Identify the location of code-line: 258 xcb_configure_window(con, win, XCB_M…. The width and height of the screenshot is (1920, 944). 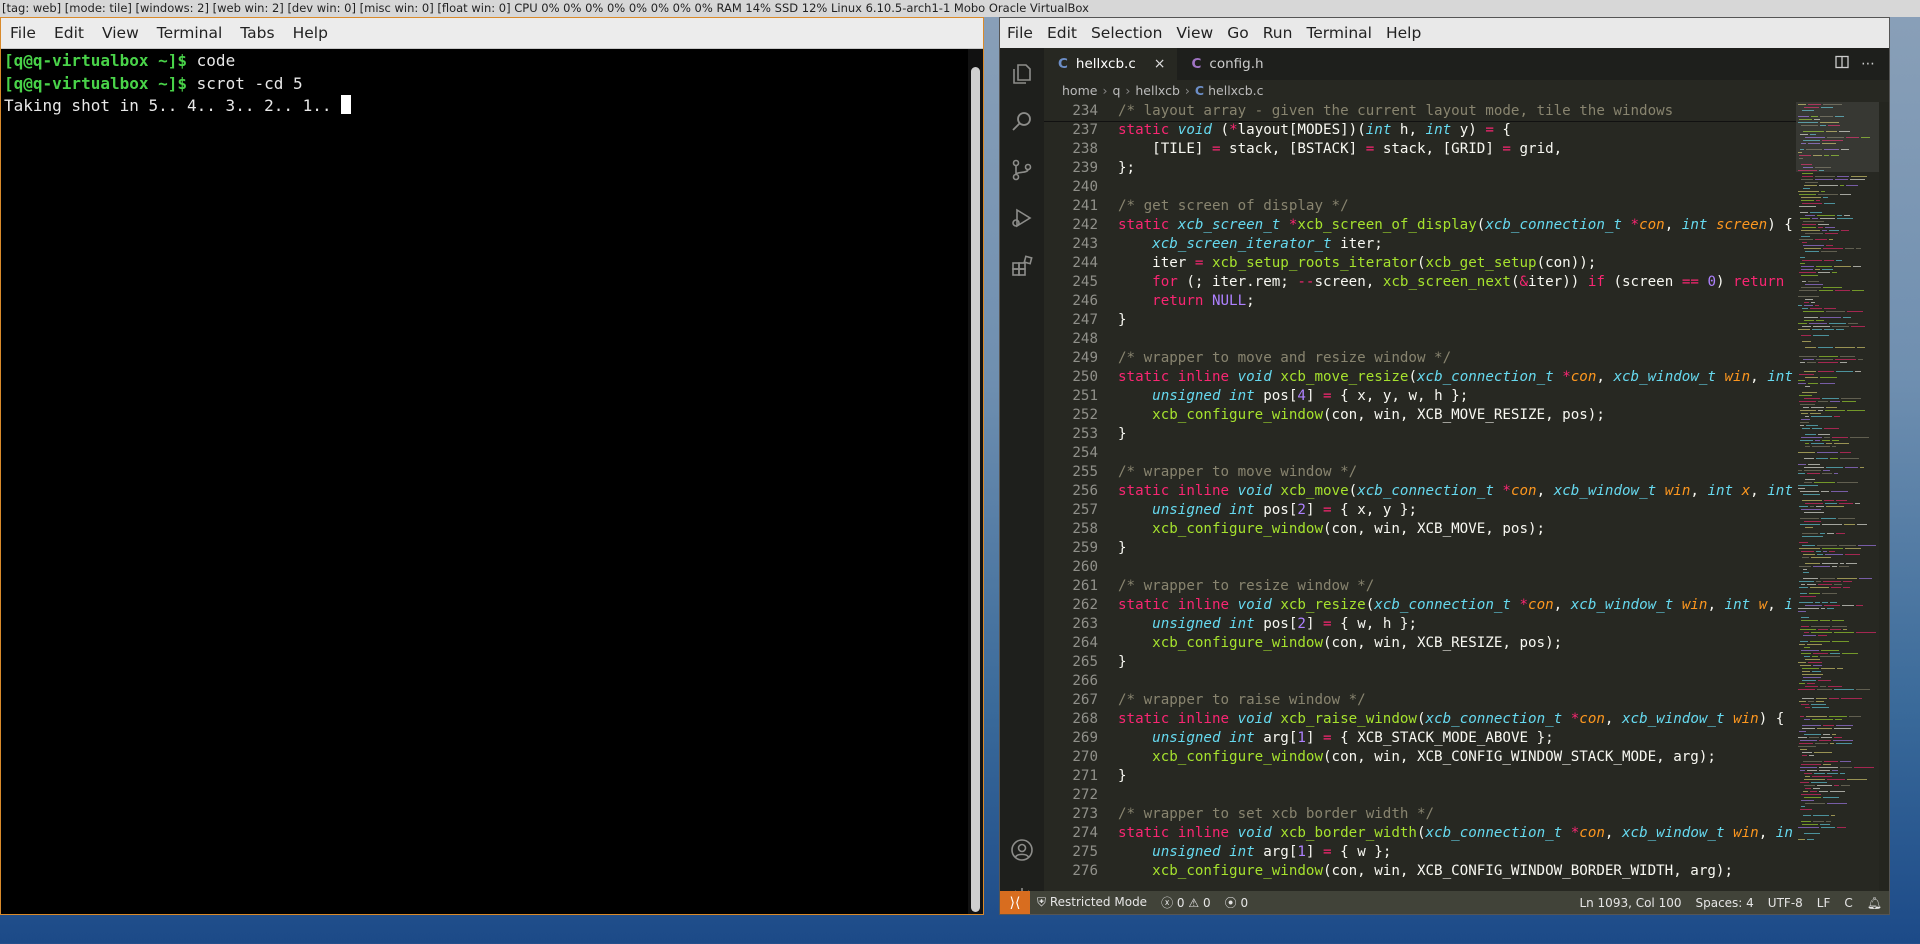
(1420, 529).